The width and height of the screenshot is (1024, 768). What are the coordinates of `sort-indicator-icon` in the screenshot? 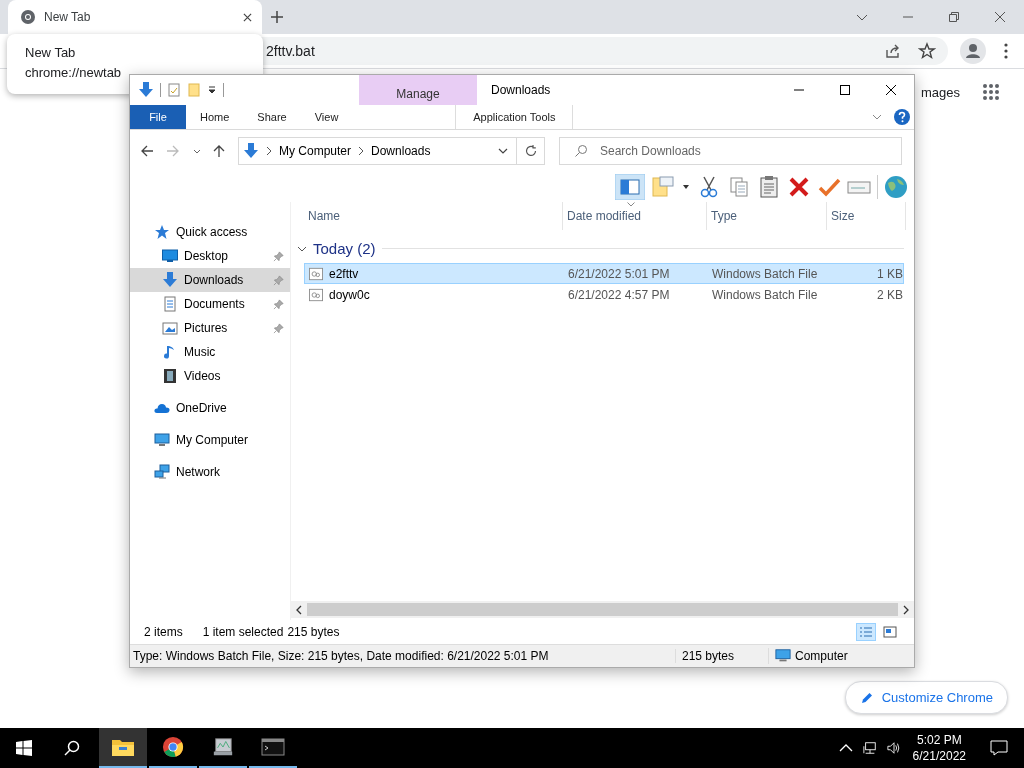 It's located at (631, 204).